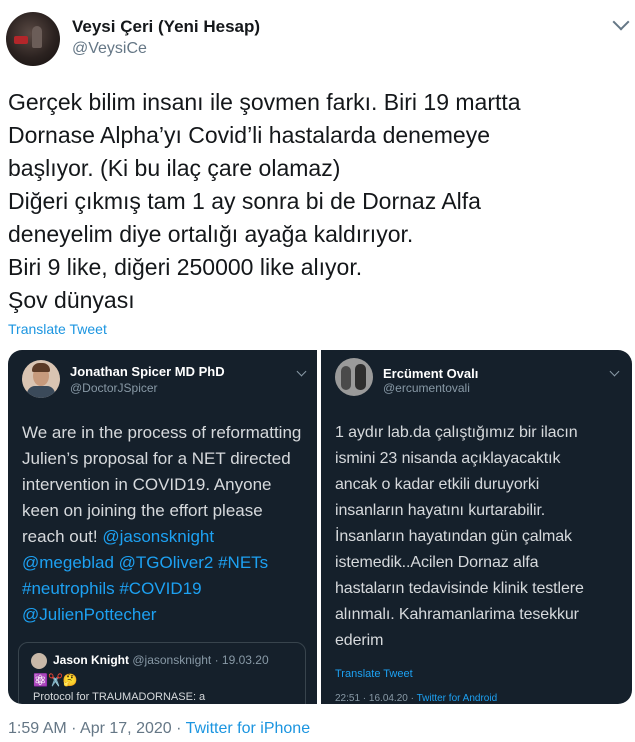 Image resolution: width=635 pixels, height=742 pixels. Describe the element at coordinates (200, 660) in the screenshot. I see `quoted-author-handle: @jasonsknight · 19.03.20` at that location.